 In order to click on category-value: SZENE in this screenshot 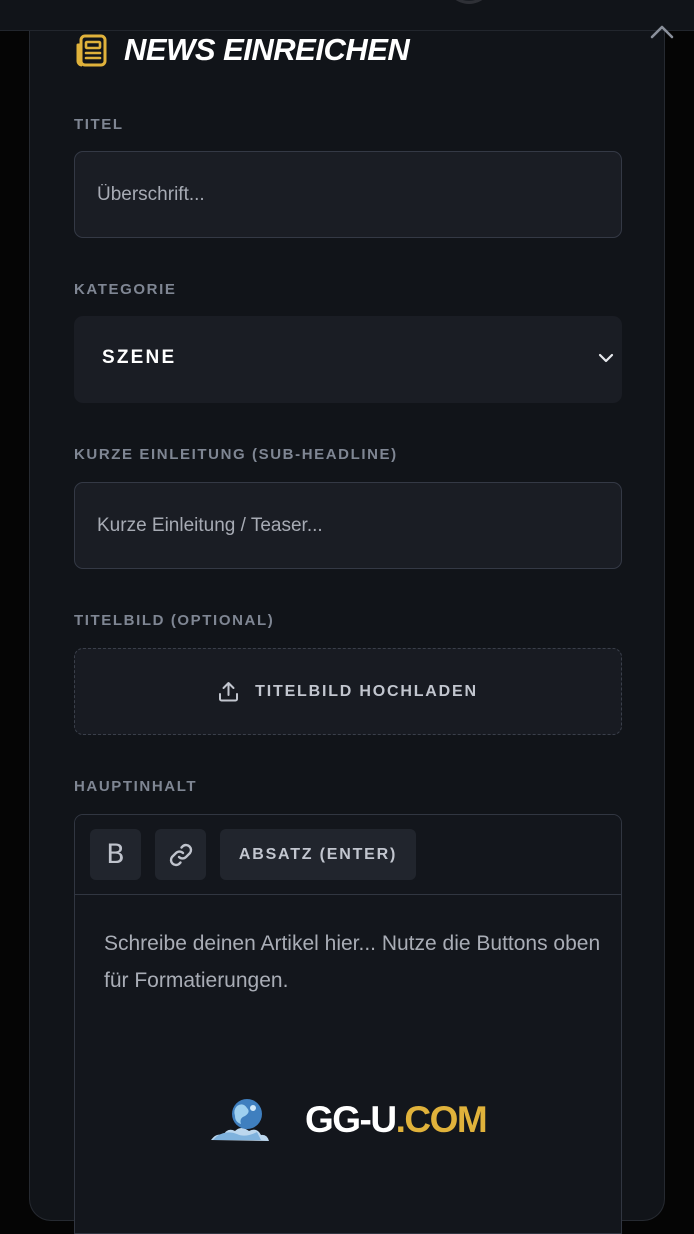, I will do `click(139, 357)`.